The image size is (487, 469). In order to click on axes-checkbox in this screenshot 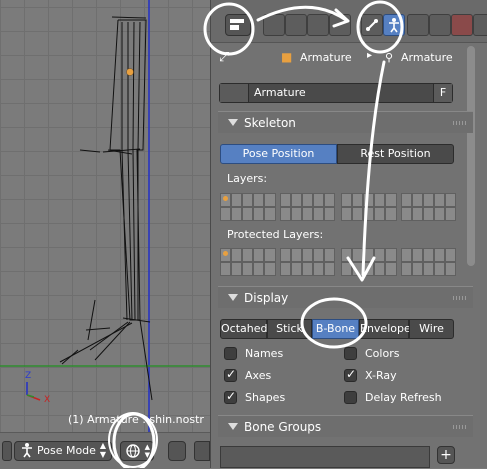, I will do `click(230, 374)`.